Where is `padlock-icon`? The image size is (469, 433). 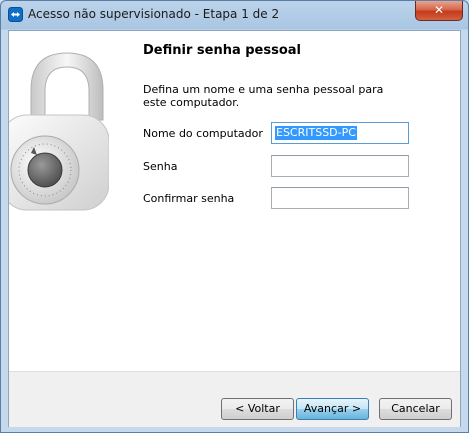 padlock-icon is located at coordinates (59, 131).